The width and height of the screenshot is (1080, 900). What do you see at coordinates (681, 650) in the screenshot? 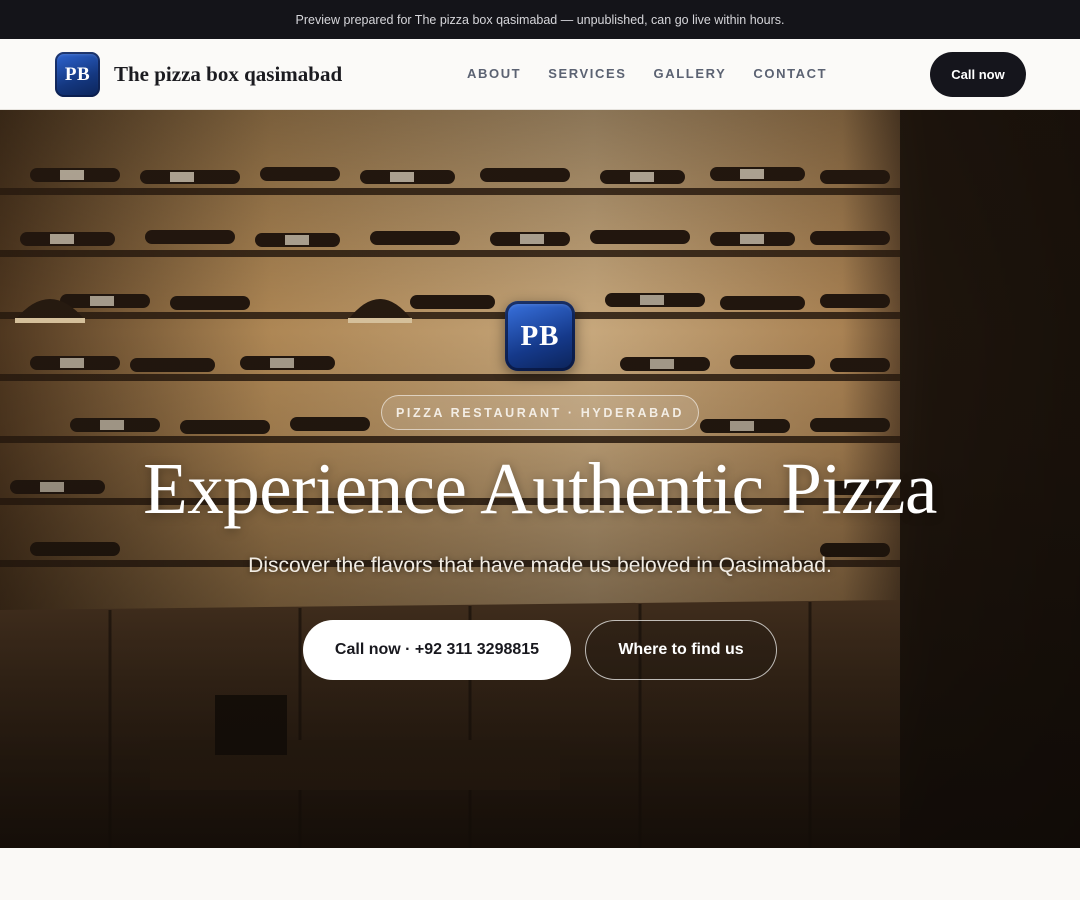
I see `where-to-find-us-button: Where to find us` at bounding box center [681, 650].